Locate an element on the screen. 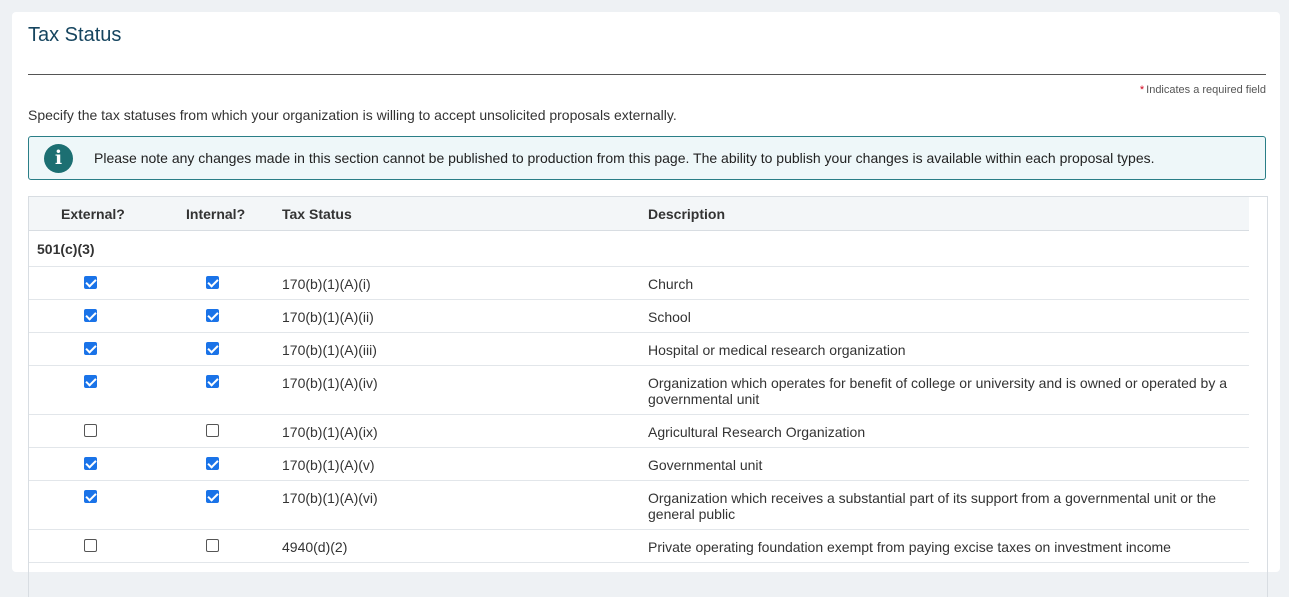  tax-status-cell: 170(b)(1)(A)(i) is located at coordinates (326, 284).